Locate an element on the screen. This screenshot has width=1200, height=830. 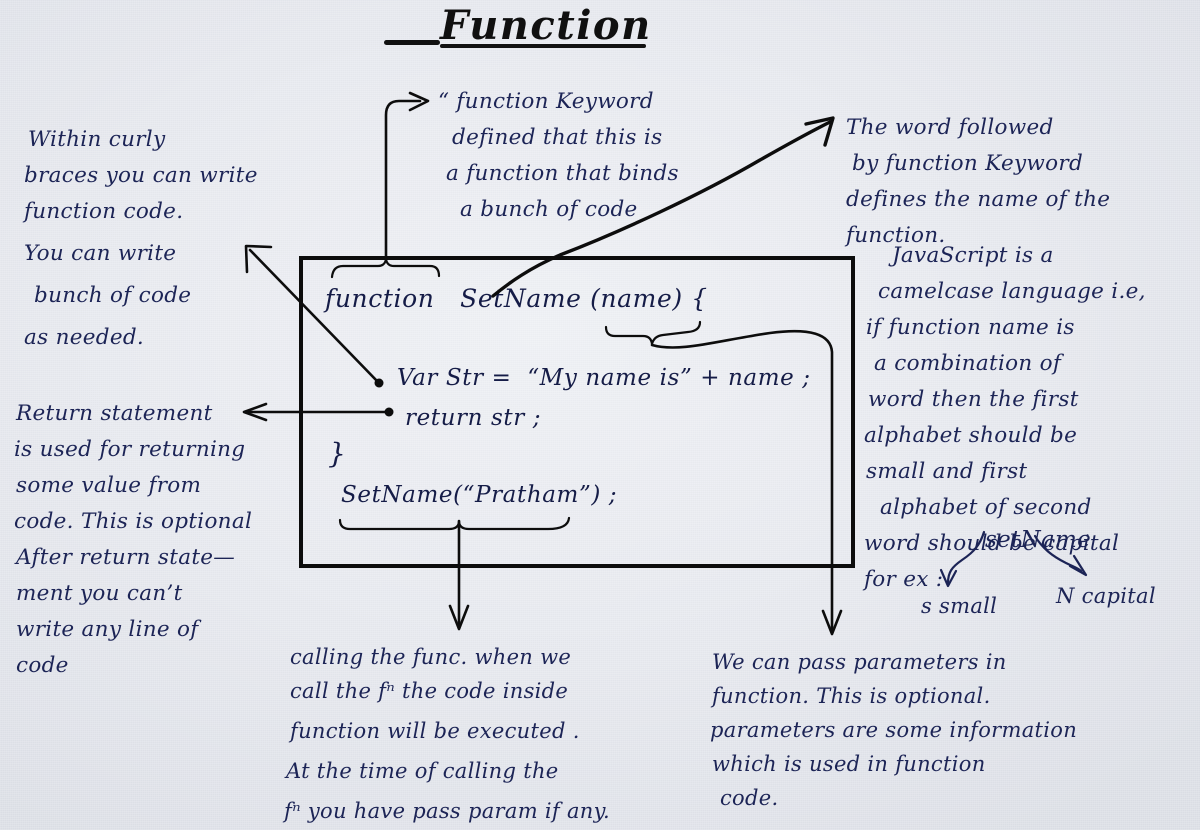
note-line: ment you can’t is located at coordinates (99, 593).